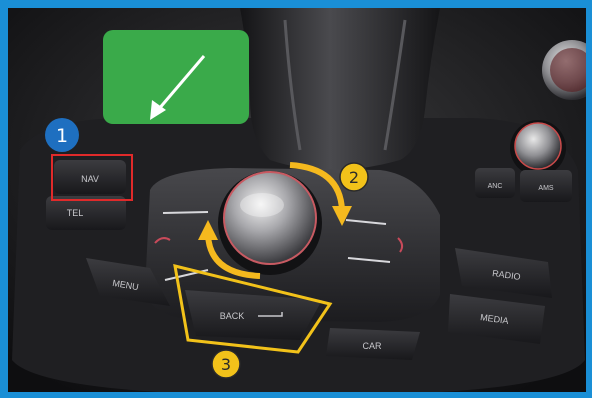 Image resolution: width=592 pixels, height=398 pixels. Describe the element at coordinates (262, 205) in the screenshot. I see `mmi-knob-highlight` at that location.